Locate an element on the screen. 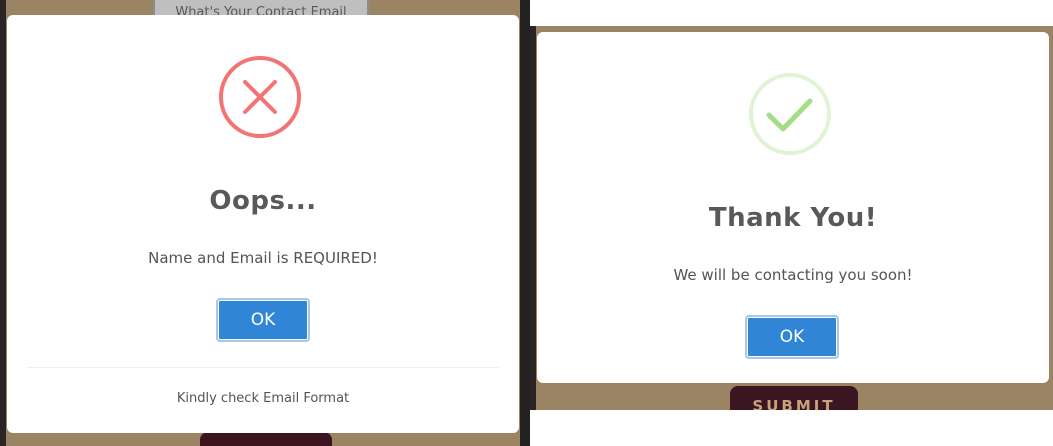  error-x-icon is located at coordinates (260, 97).